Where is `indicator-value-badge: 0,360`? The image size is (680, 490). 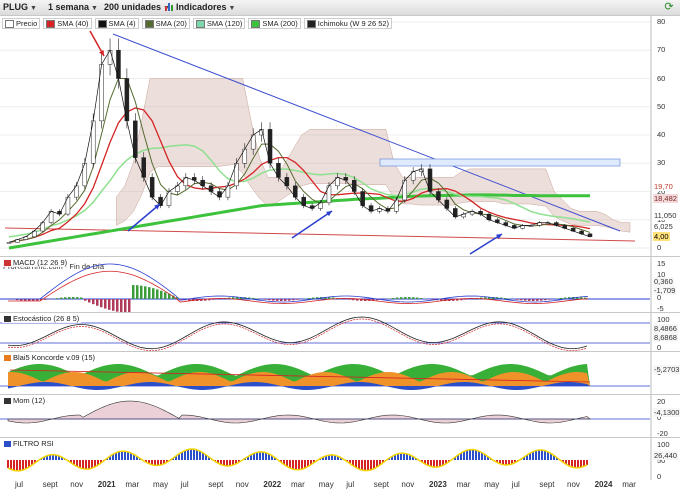
indicator-value-badge: 0,360 is located at coordinates (663, 281).